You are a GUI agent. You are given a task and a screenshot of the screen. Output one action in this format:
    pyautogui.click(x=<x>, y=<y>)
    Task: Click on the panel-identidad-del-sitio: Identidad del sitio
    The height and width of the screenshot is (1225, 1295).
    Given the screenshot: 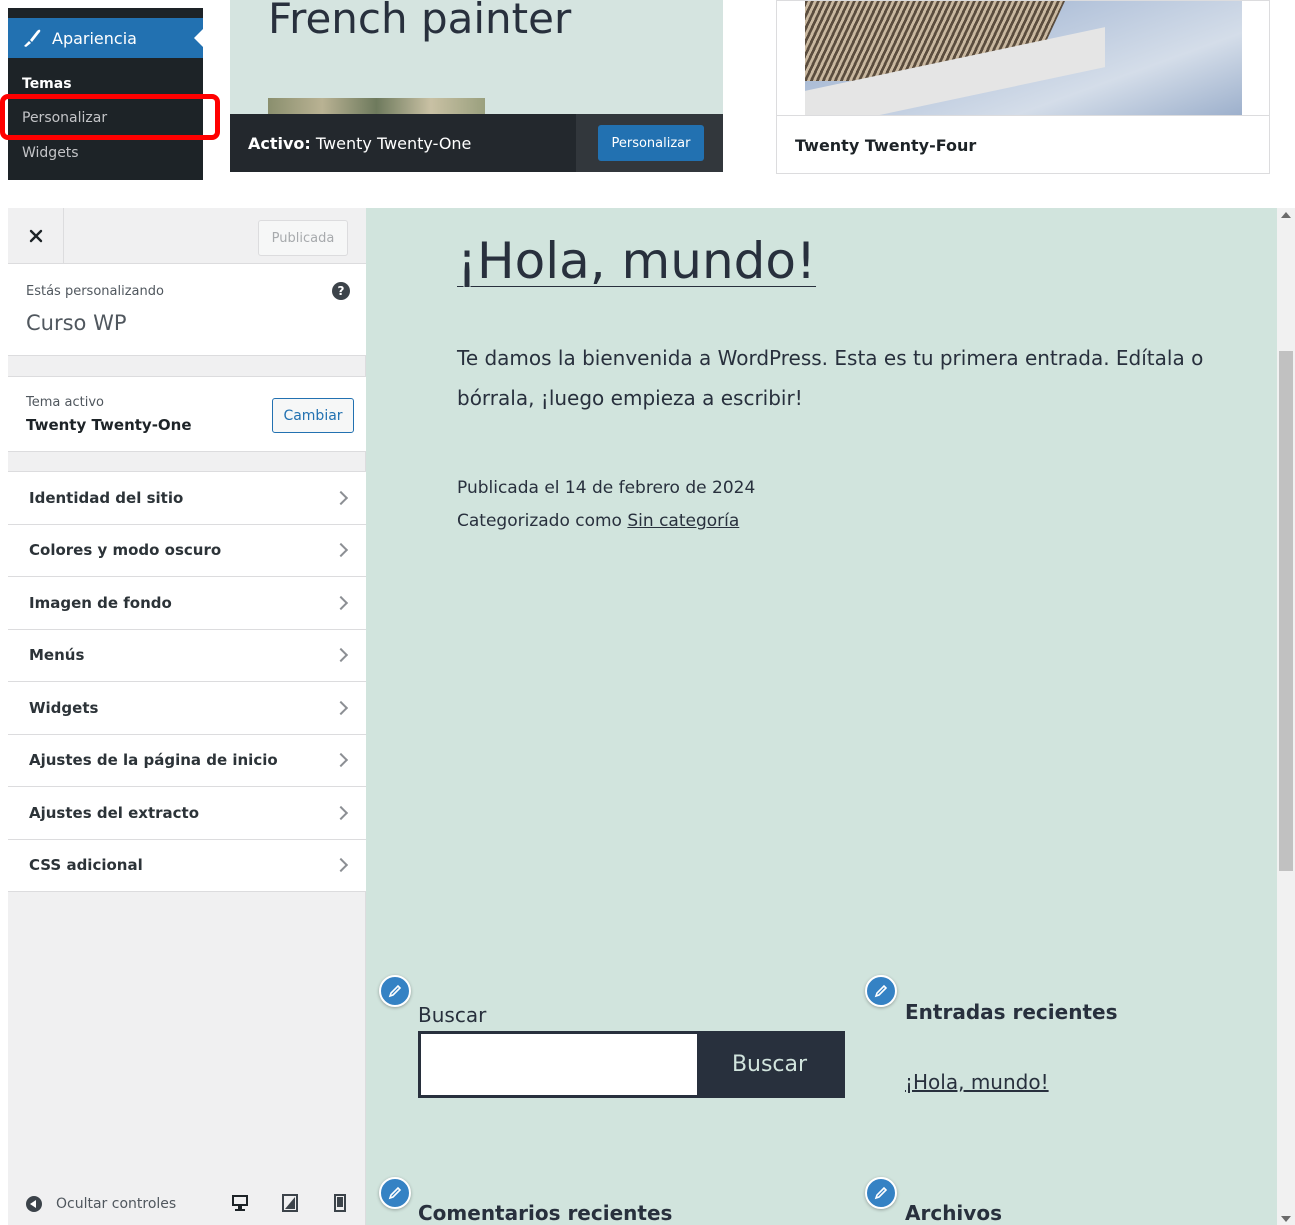 What is the action you would take?
    pyautogui.click(x=187, y=498)
    